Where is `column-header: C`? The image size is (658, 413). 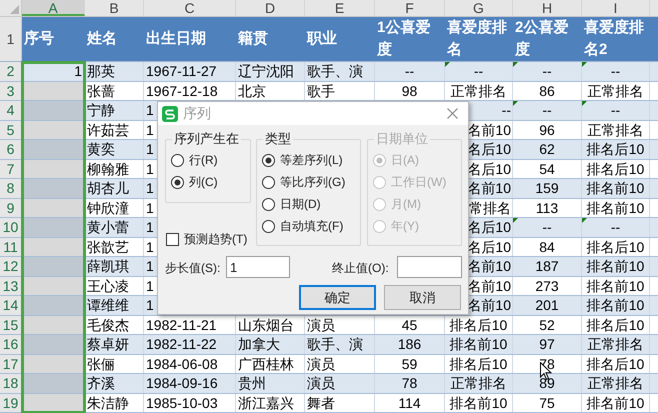 column-header: C is located at coordinates (190, 8).